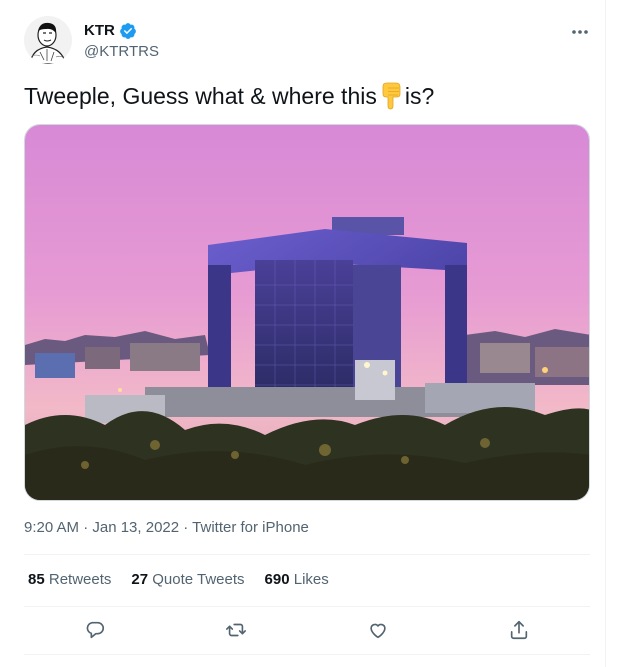 The height and width of the screenshot is (667, 620). I want to click on stat-retweets: 85 Retweets, so click(69, 580).